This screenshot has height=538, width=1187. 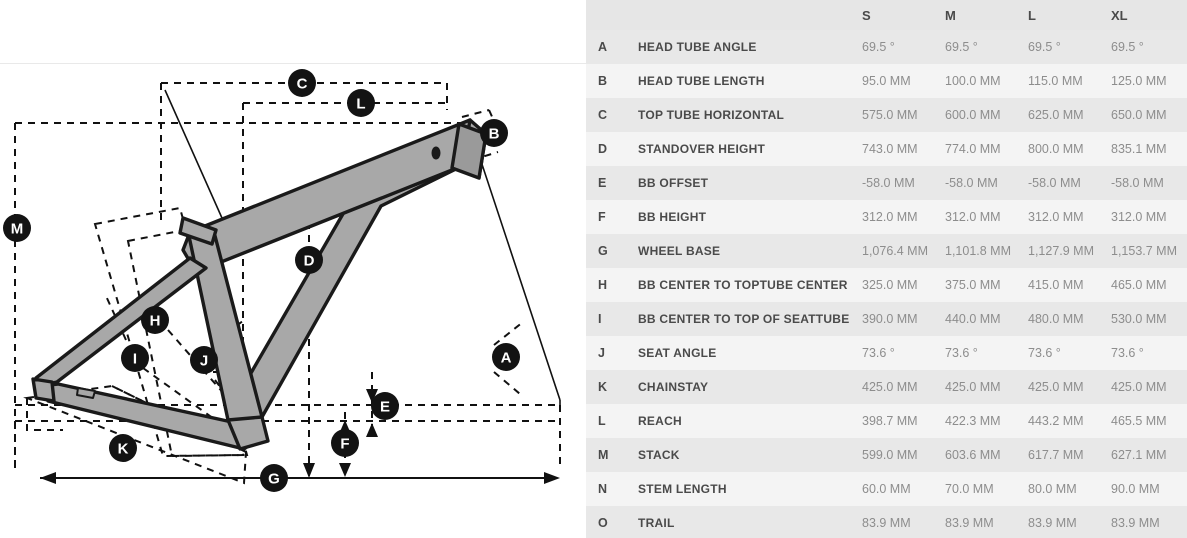 I want to click on callout-letter: E, so click(x=385, y=407).